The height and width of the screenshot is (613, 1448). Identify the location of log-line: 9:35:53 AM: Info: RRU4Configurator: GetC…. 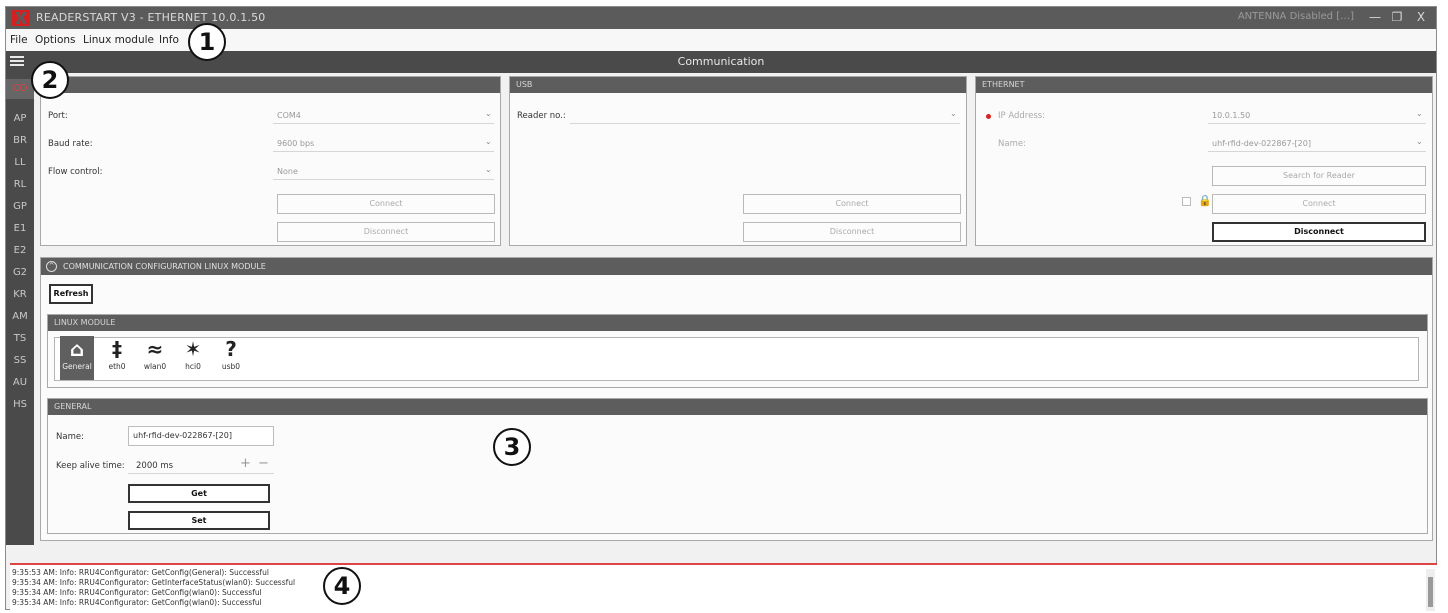
(140, 572).